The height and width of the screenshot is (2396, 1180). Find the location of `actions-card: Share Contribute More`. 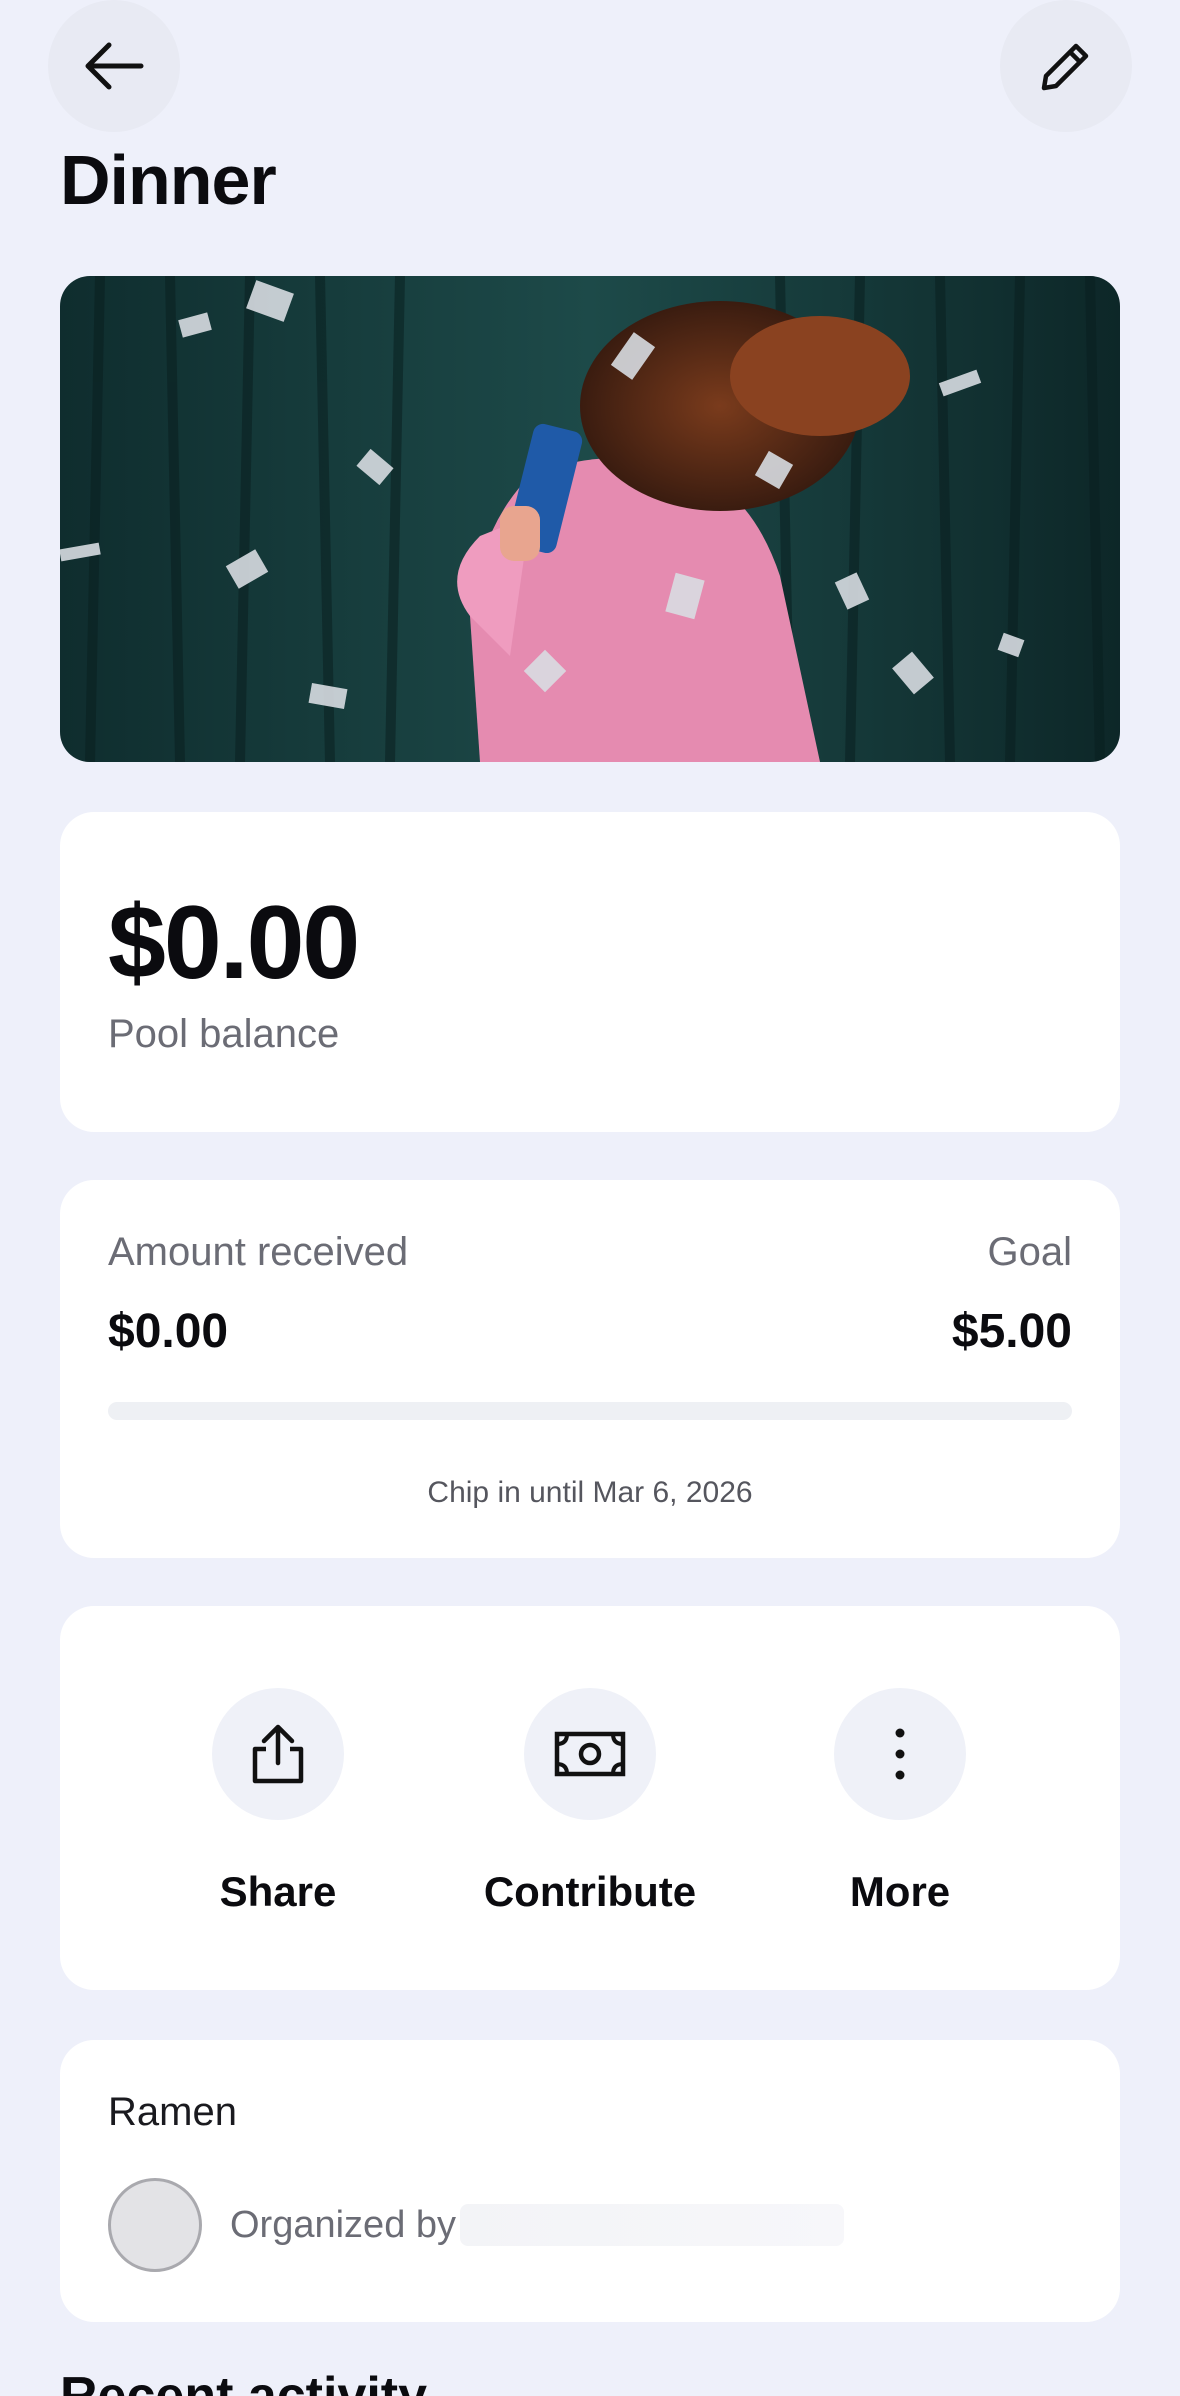

actions-card: Share Contribute More is located at coordinates (590, 1798).